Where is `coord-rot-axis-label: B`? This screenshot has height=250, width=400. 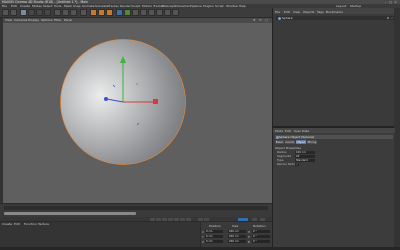
coord-rot-axis-label: B is located at coordinates (249, 242).